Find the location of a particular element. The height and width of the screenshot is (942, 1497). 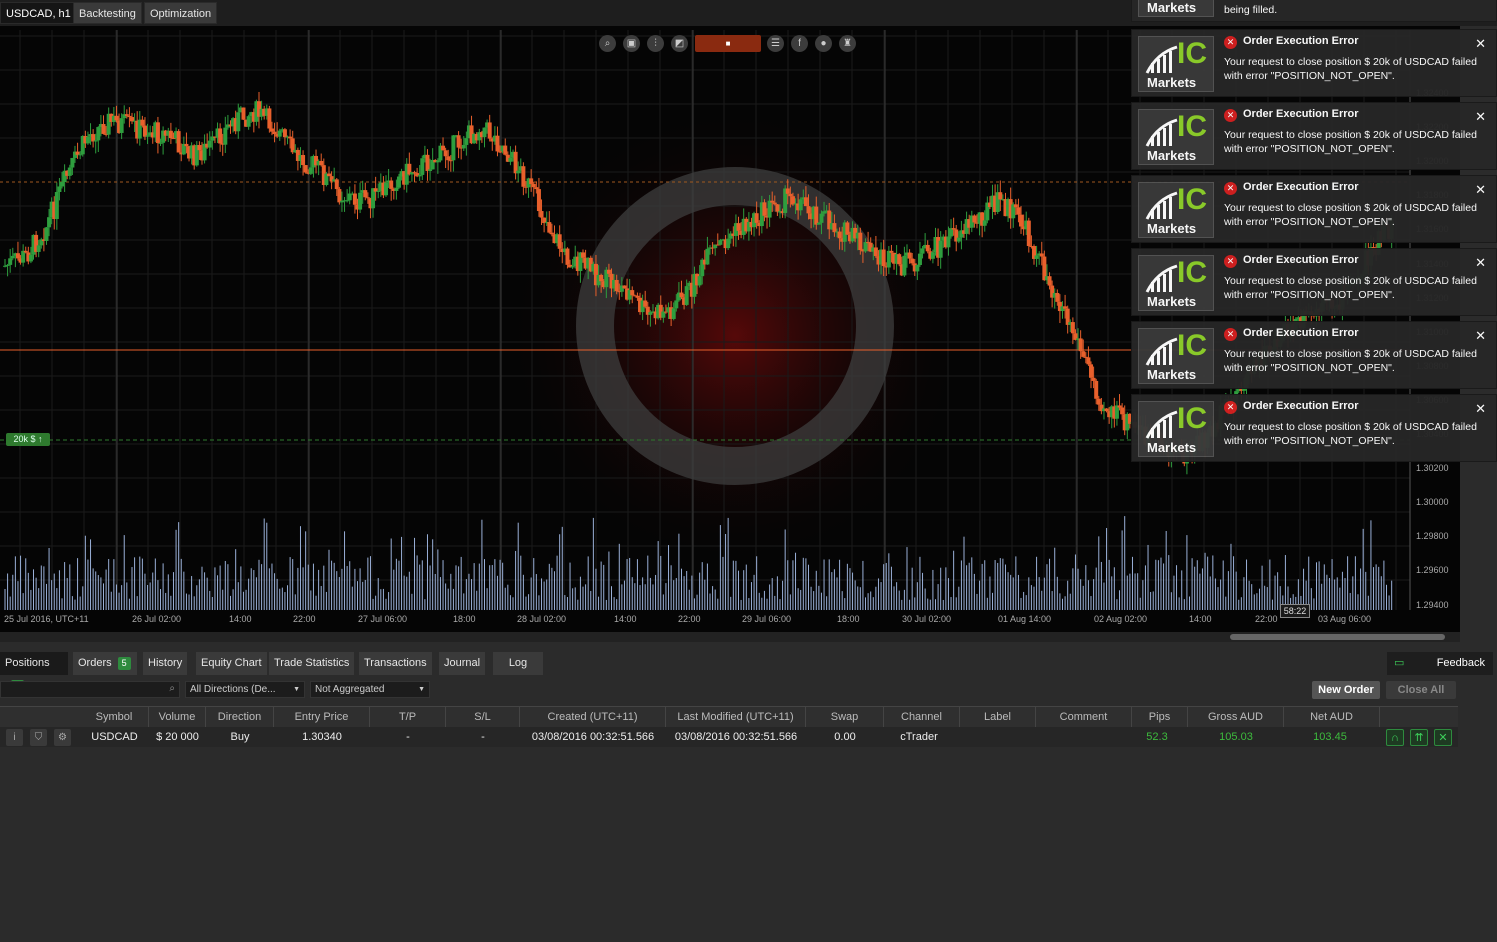

col-tp: T/P is located at coordinates (408, 717).